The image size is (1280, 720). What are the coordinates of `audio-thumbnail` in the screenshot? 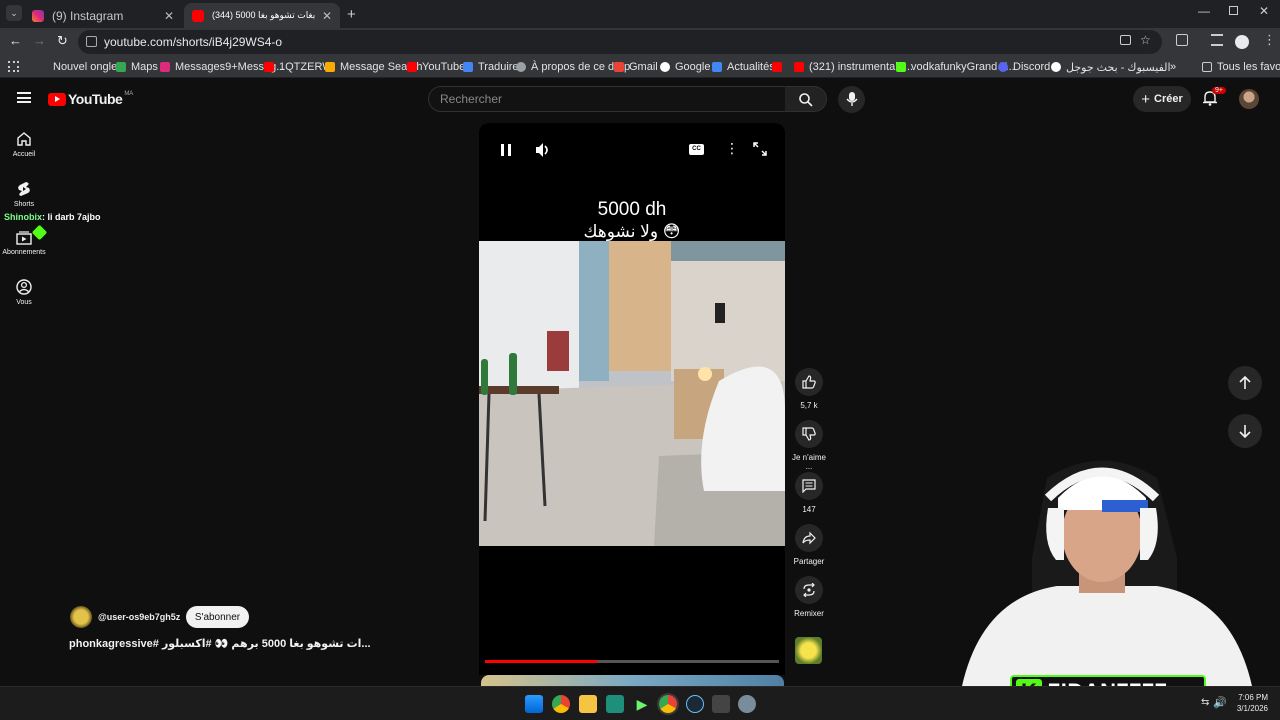 It's located at (808, 650).